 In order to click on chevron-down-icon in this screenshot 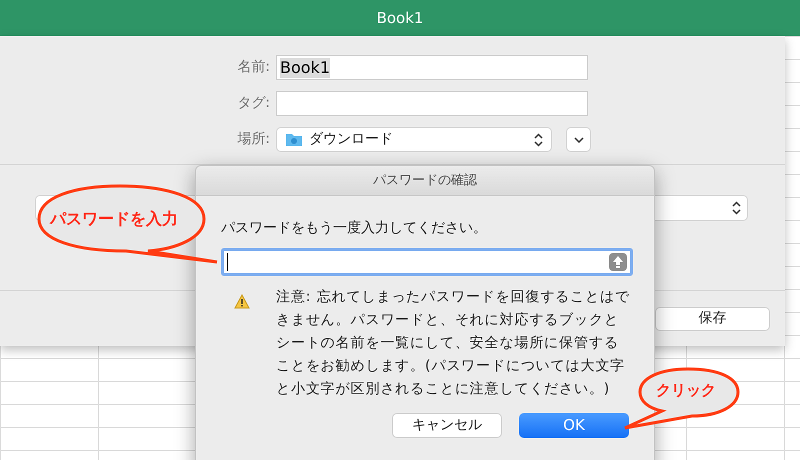, I will do `click(579, 139)`.